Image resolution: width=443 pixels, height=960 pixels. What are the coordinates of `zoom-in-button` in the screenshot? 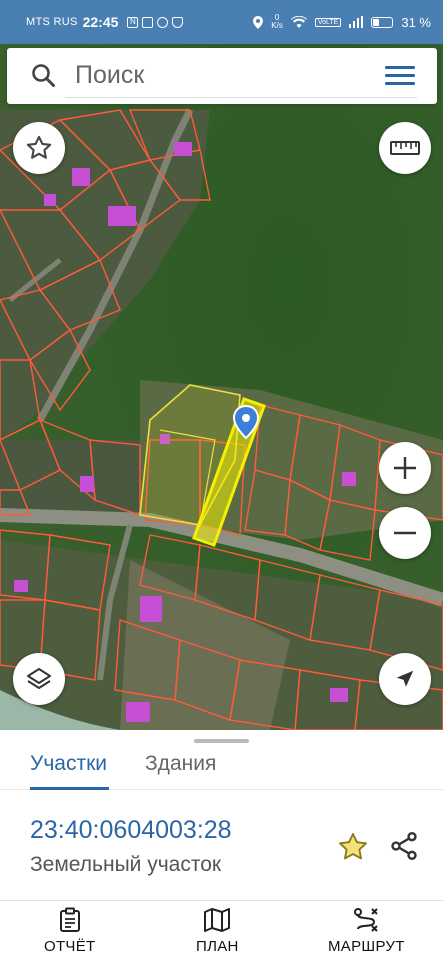 It's located at (405, 468).